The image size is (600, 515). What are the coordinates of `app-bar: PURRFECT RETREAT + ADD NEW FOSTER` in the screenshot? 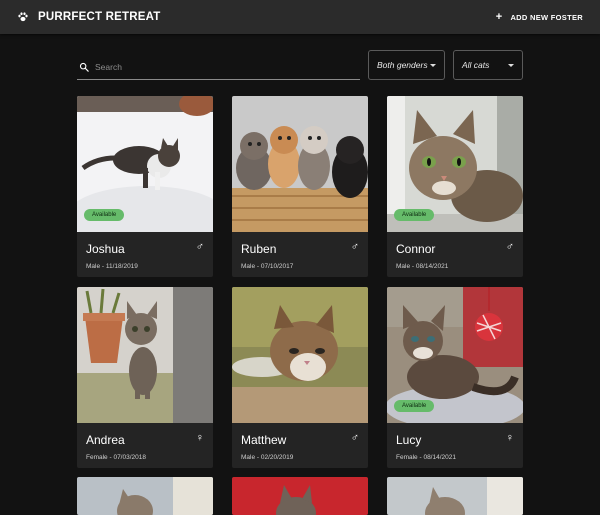 It's located at (300, 17).